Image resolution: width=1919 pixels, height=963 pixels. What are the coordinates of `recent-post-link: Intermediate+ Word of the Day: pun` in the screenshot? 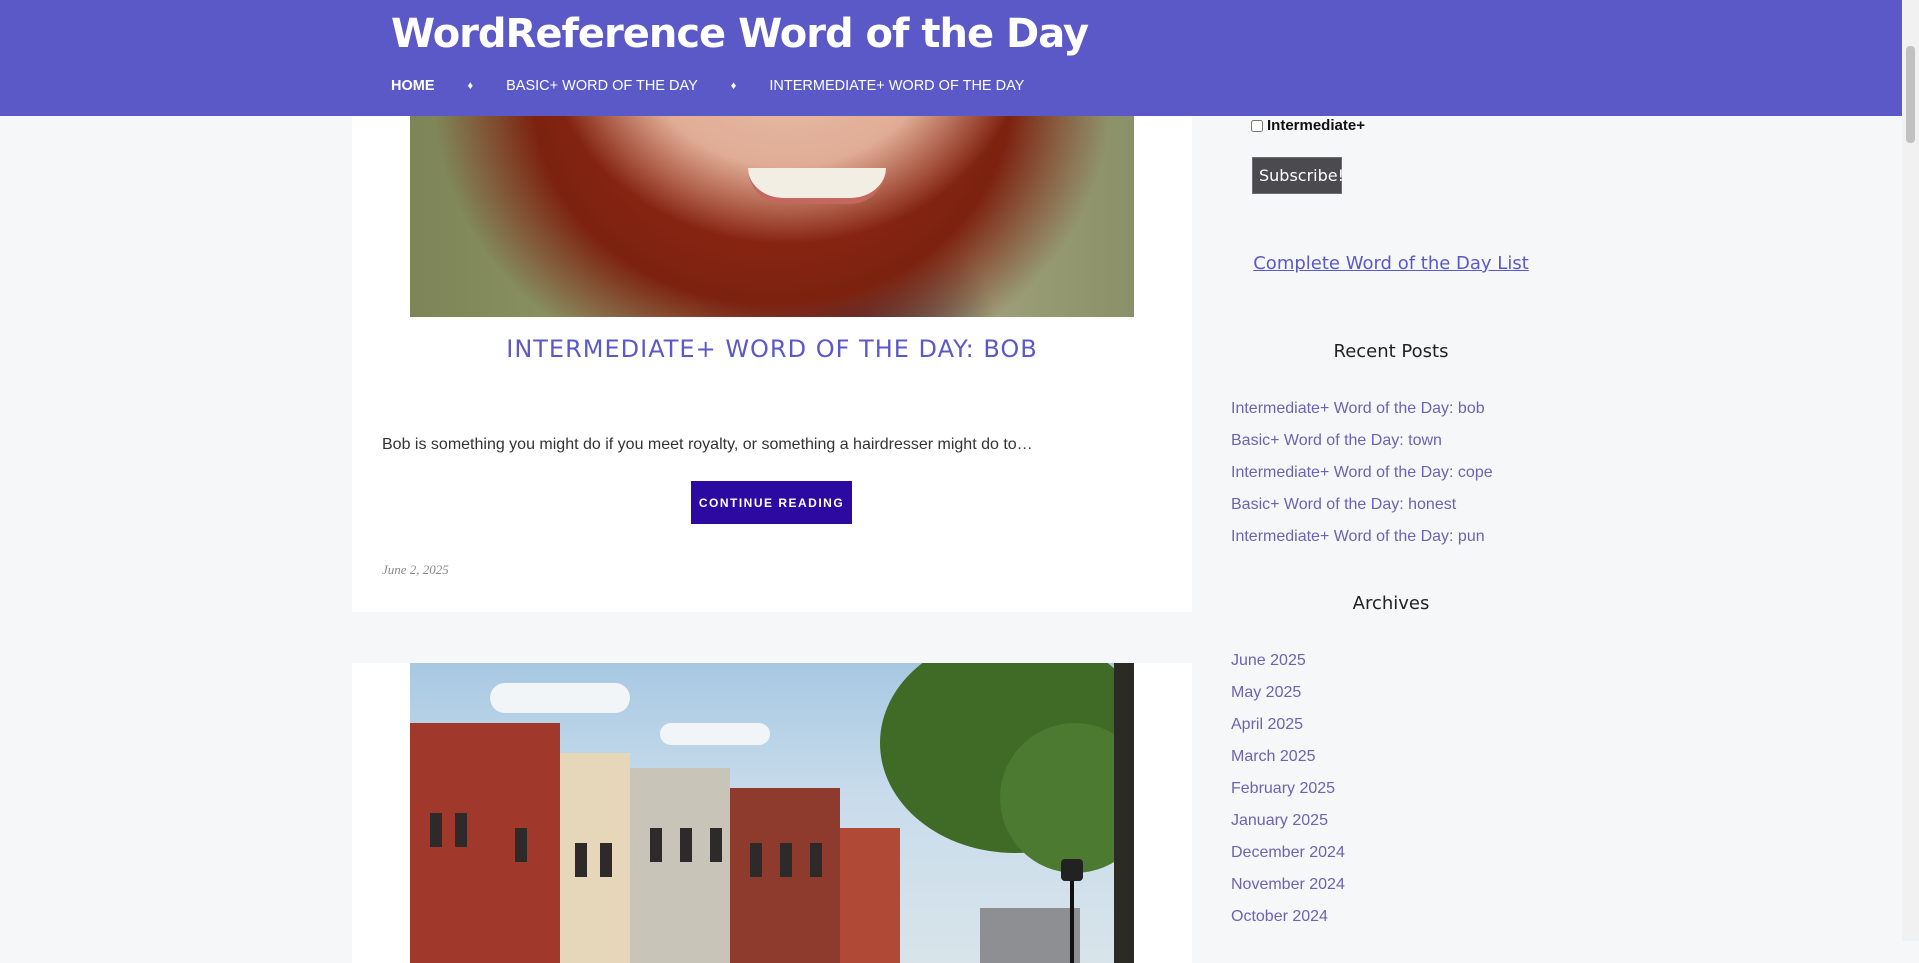 It's located at (1358, 536).